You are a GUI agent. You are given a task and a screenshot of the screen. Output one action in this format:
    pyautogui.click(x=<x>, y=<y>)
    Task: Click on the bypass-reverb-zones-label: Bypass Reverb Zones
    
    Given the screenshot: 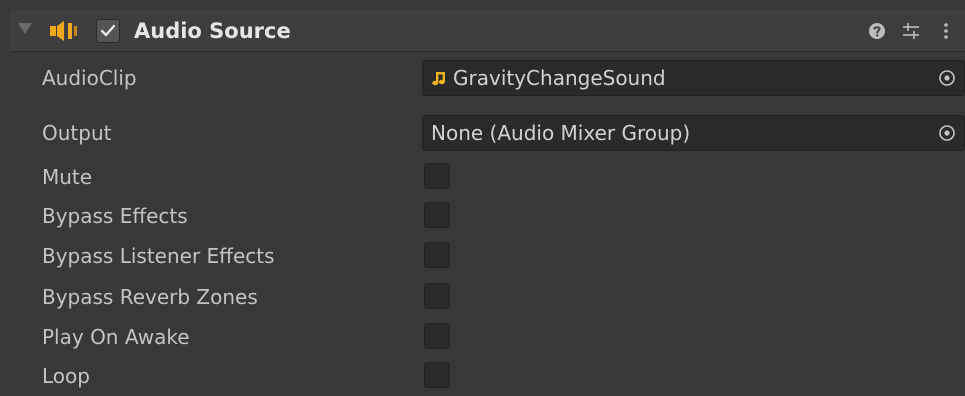 What is the action you would take?
    pyautogui.click(x=150, y=297)
    